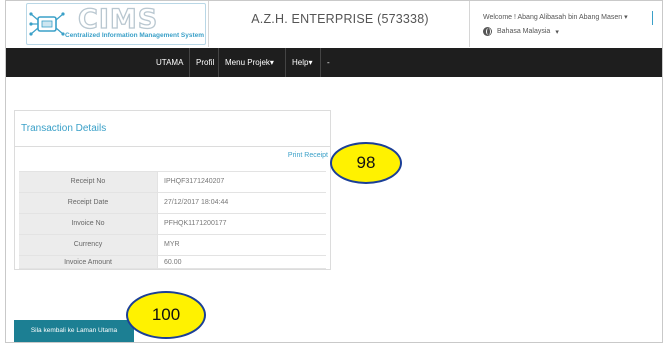  I want to click on print-receipt-link: Print Receipt, so click(308, 155).